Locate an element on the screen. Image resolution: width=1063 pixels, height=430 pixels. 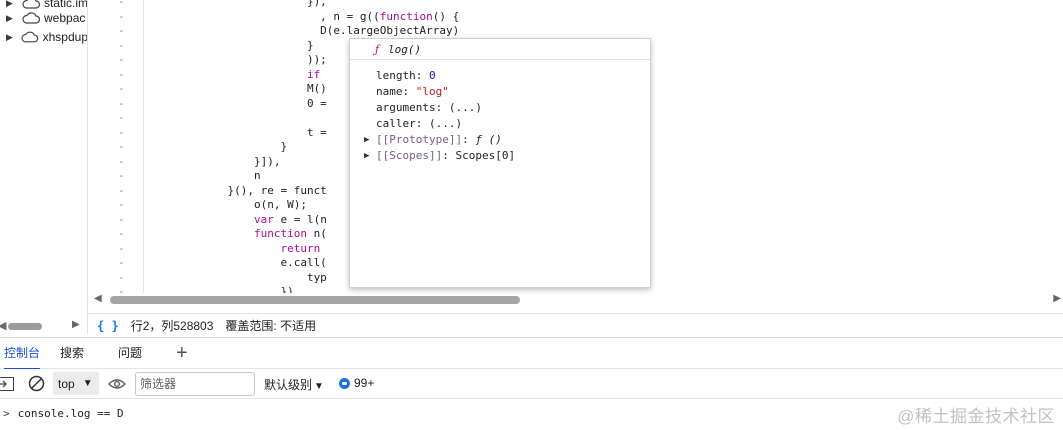
tab-issues: 问题 is located at coordinates (130, 353).